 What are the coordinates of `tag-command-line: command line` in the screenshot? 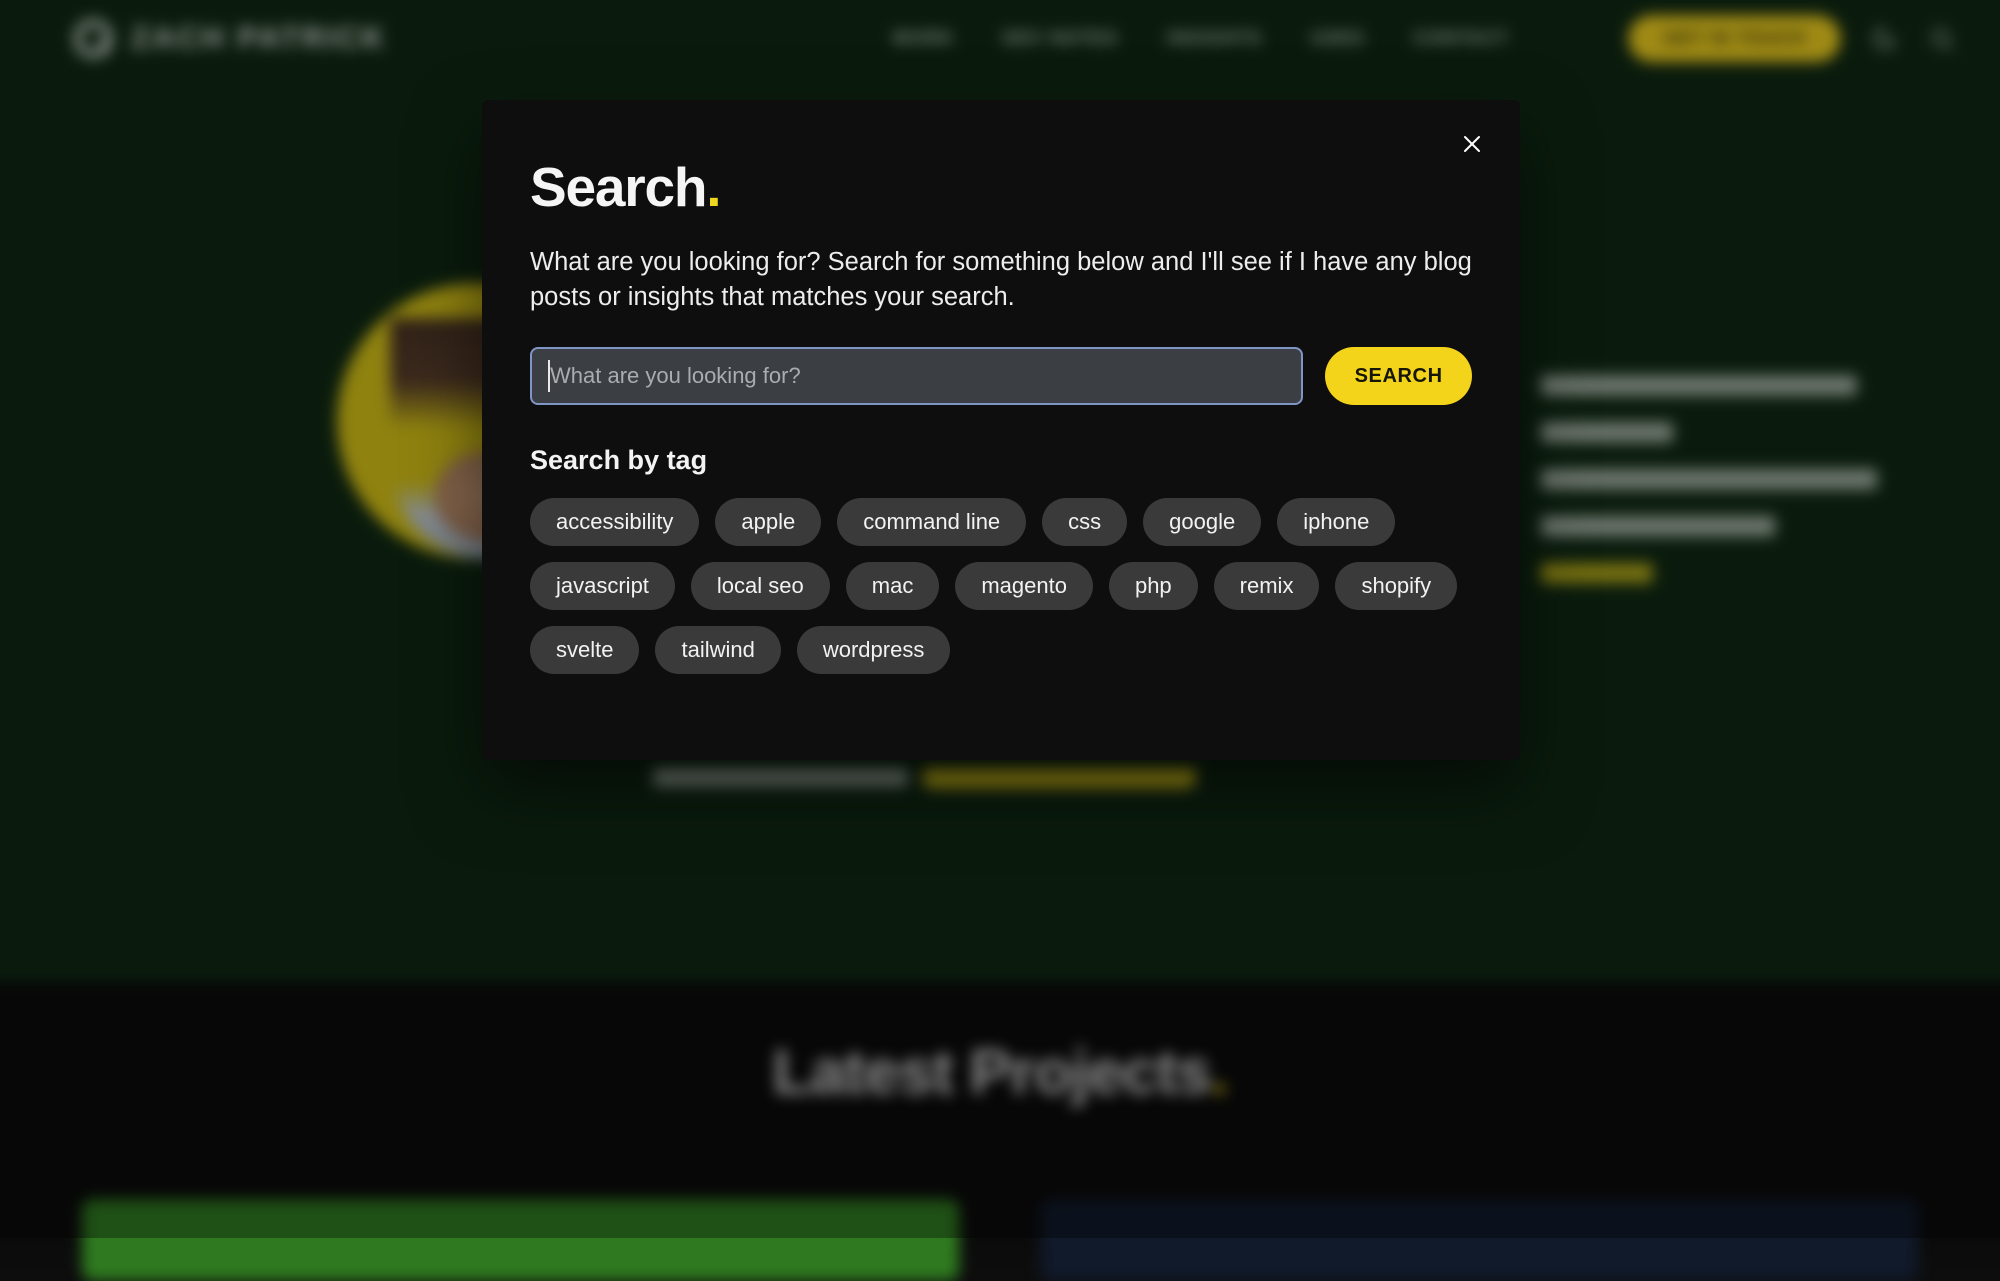 It's located at (931, 522).